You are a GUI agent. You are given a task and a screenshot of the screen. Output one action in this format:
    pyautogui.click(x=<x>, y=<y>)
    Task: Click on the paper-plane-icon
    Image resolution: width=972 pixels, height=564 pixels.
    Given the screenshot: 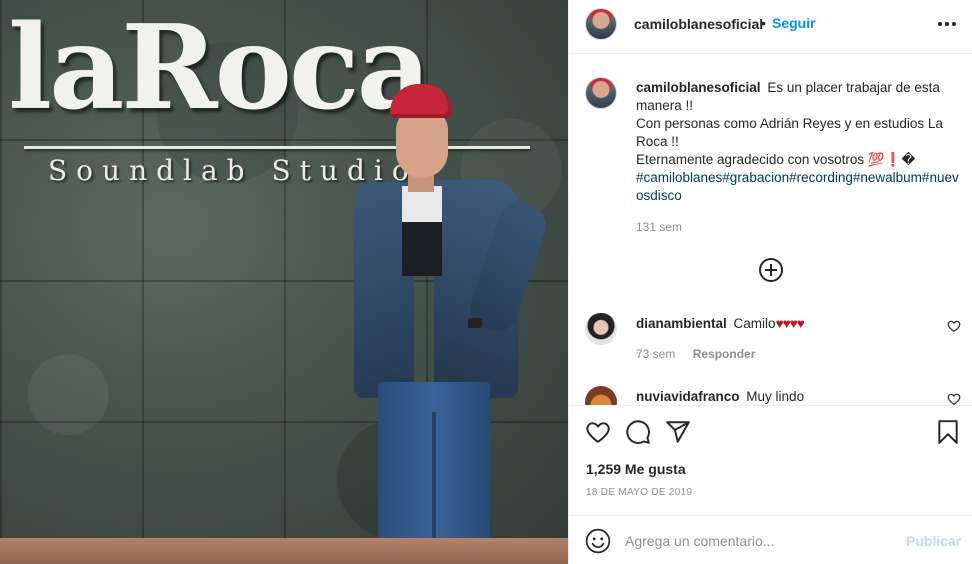 What is the action you would take?
    pyautogui.click(x=678, y=432)
    